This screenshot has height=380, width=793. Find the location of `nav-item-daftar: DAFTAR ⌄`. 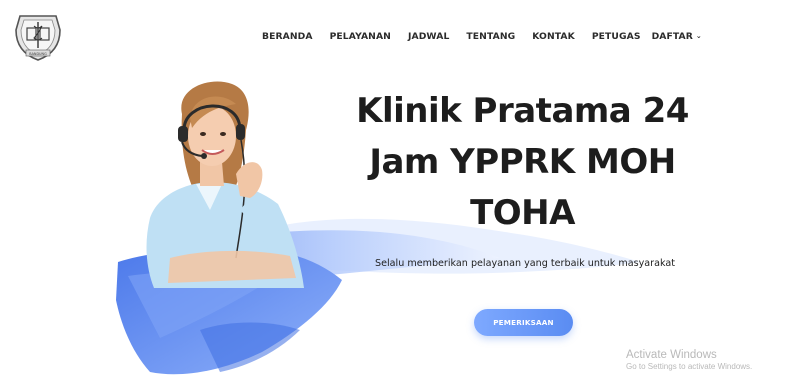

nav-item-daftar: DAFTAR ⌄ is located at coordinates (677, 36).